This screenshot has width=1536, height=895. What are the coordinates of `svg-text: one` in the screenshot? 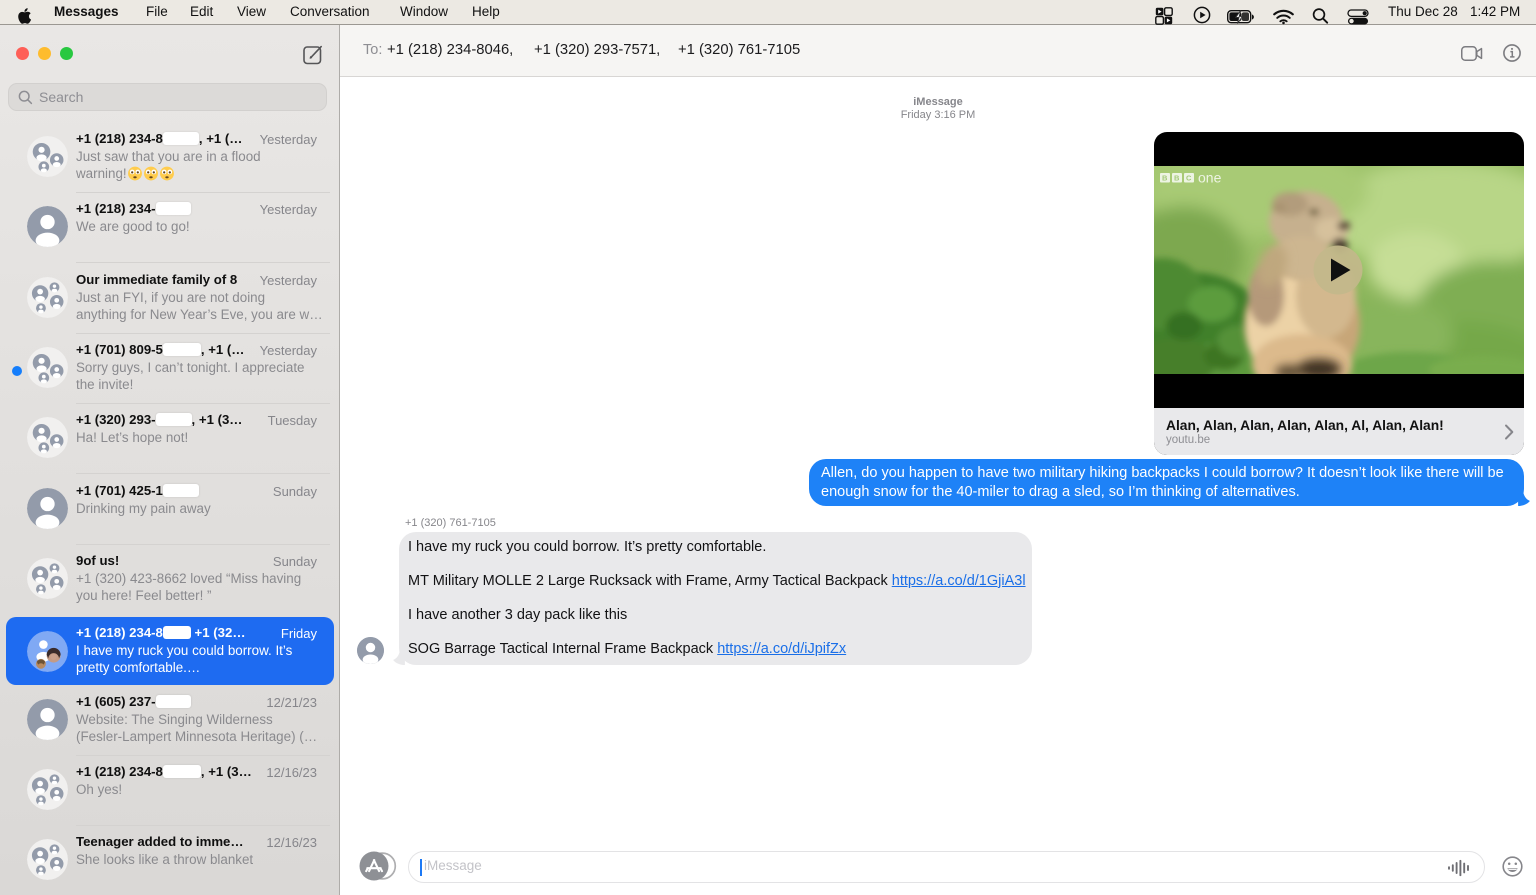 It's located at (1210, 178).